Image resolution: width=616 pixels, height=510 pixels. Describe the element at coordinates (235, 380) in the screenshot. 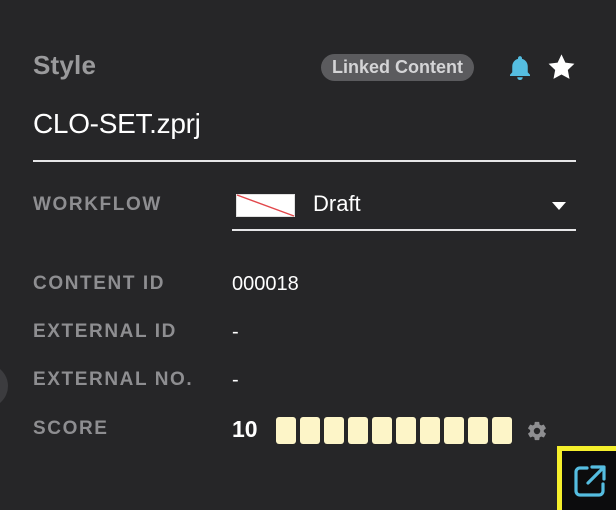

I see `external-no-value: -` at that location.